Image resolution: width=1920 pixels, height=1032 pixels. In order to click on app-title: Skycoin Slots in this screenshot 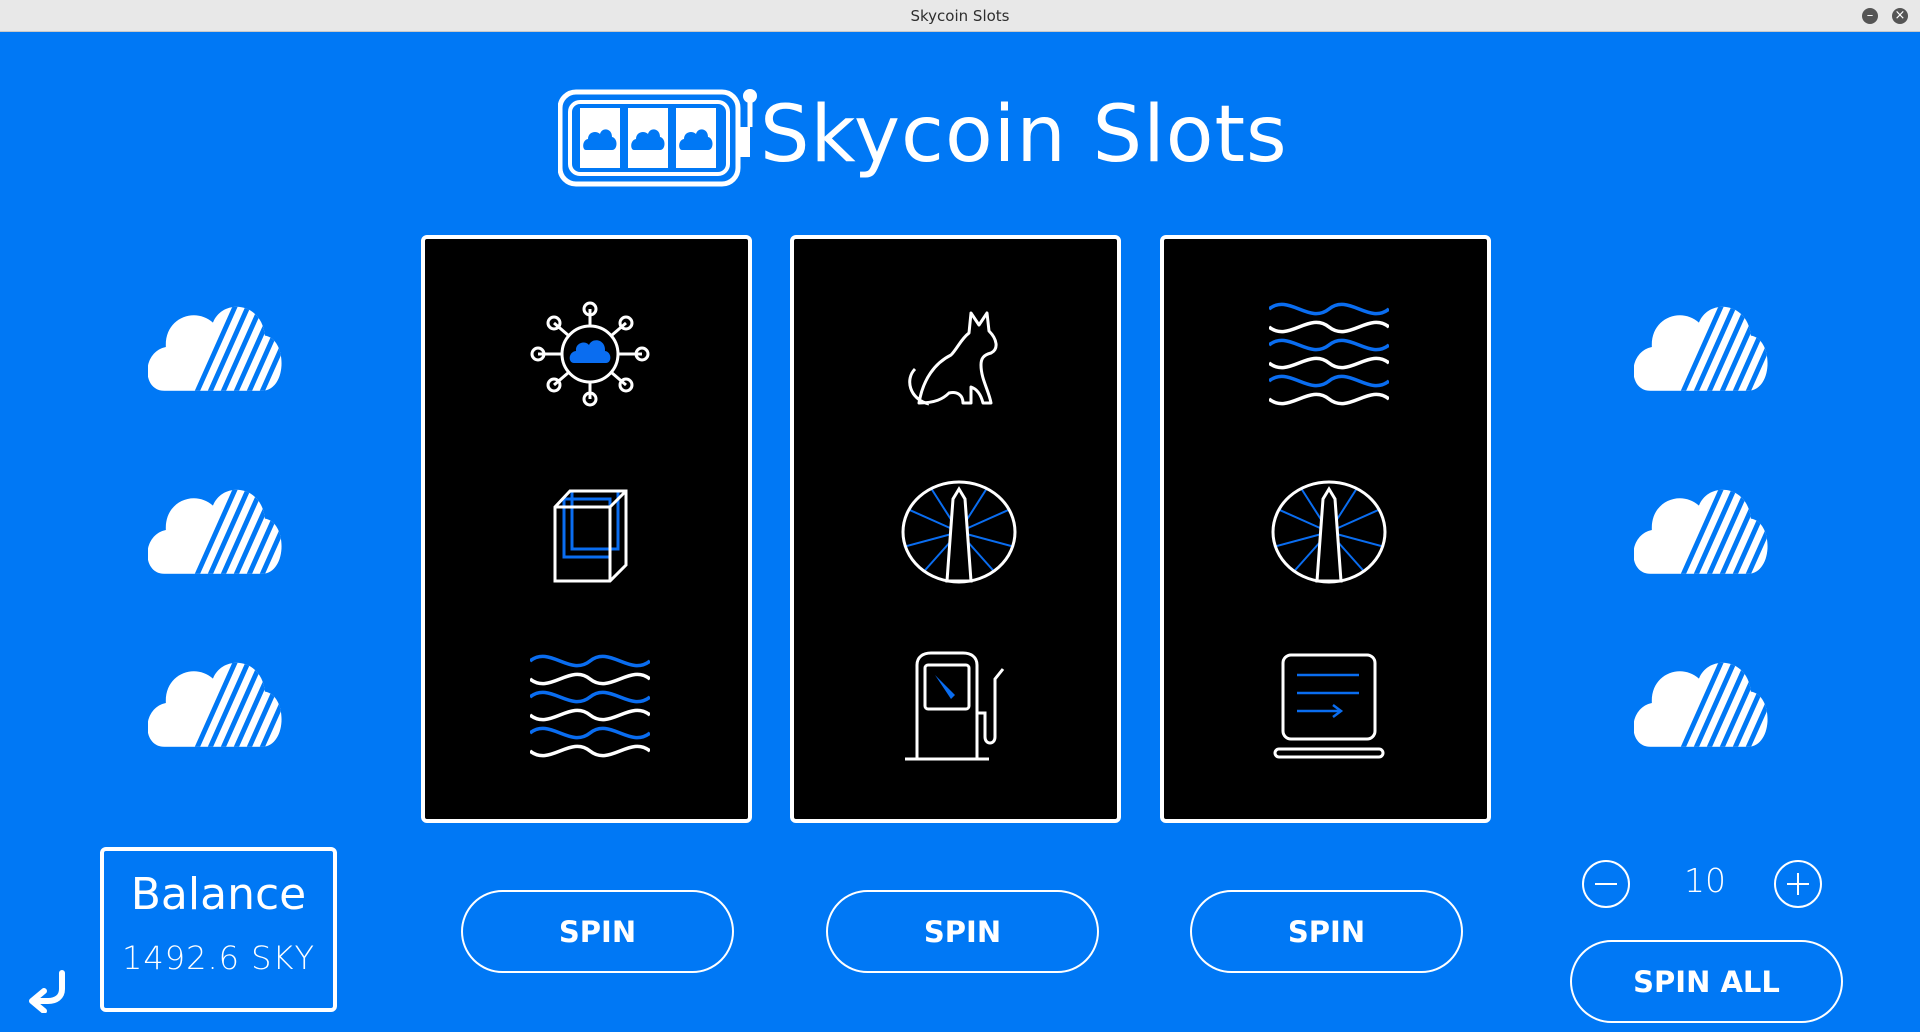, I will do `click(1024, 135)`.